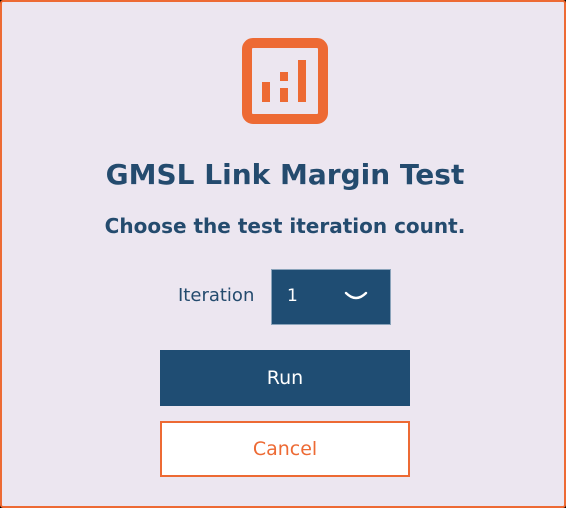  I want to click on dialog-title: GMSL Link Margin Test, so click(285, 174).